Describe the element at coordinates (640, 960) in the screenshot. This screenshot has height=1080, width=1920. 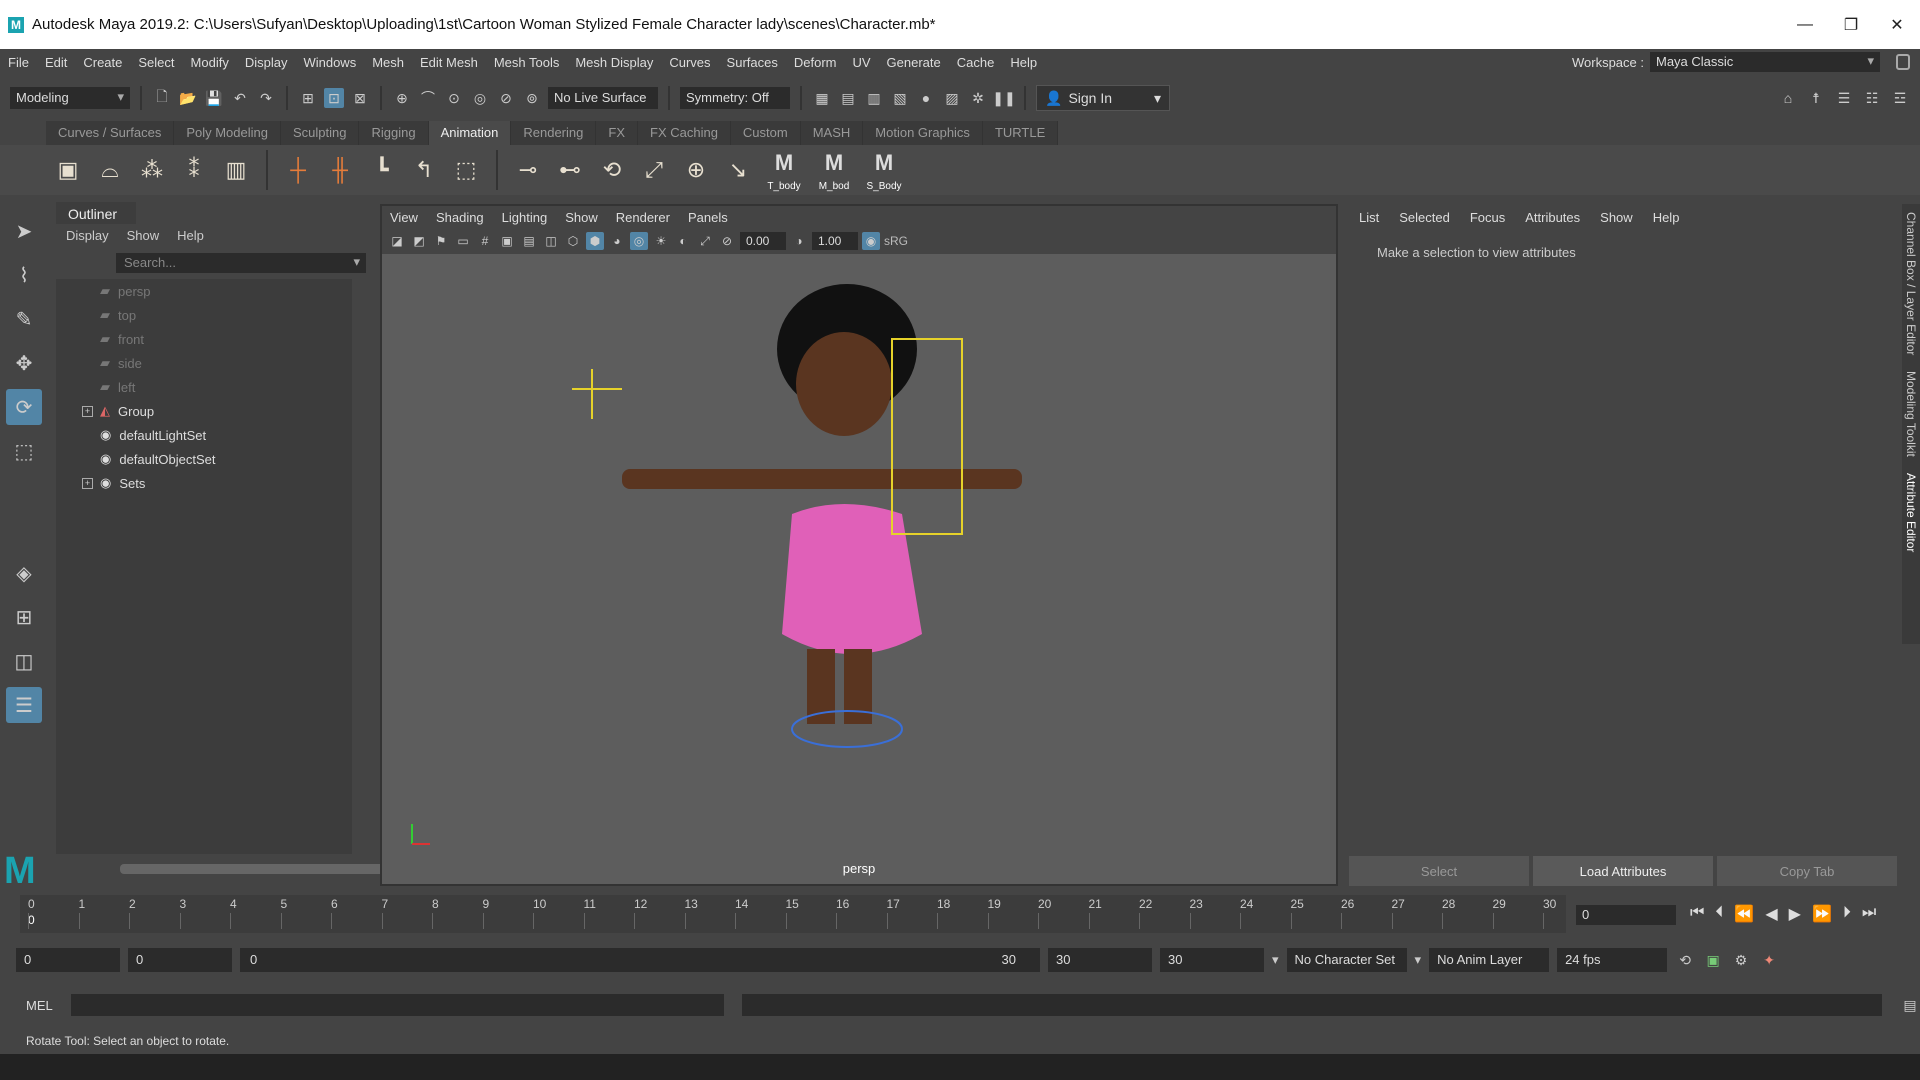
I see `range-slider-bar: 0 30` at that location.